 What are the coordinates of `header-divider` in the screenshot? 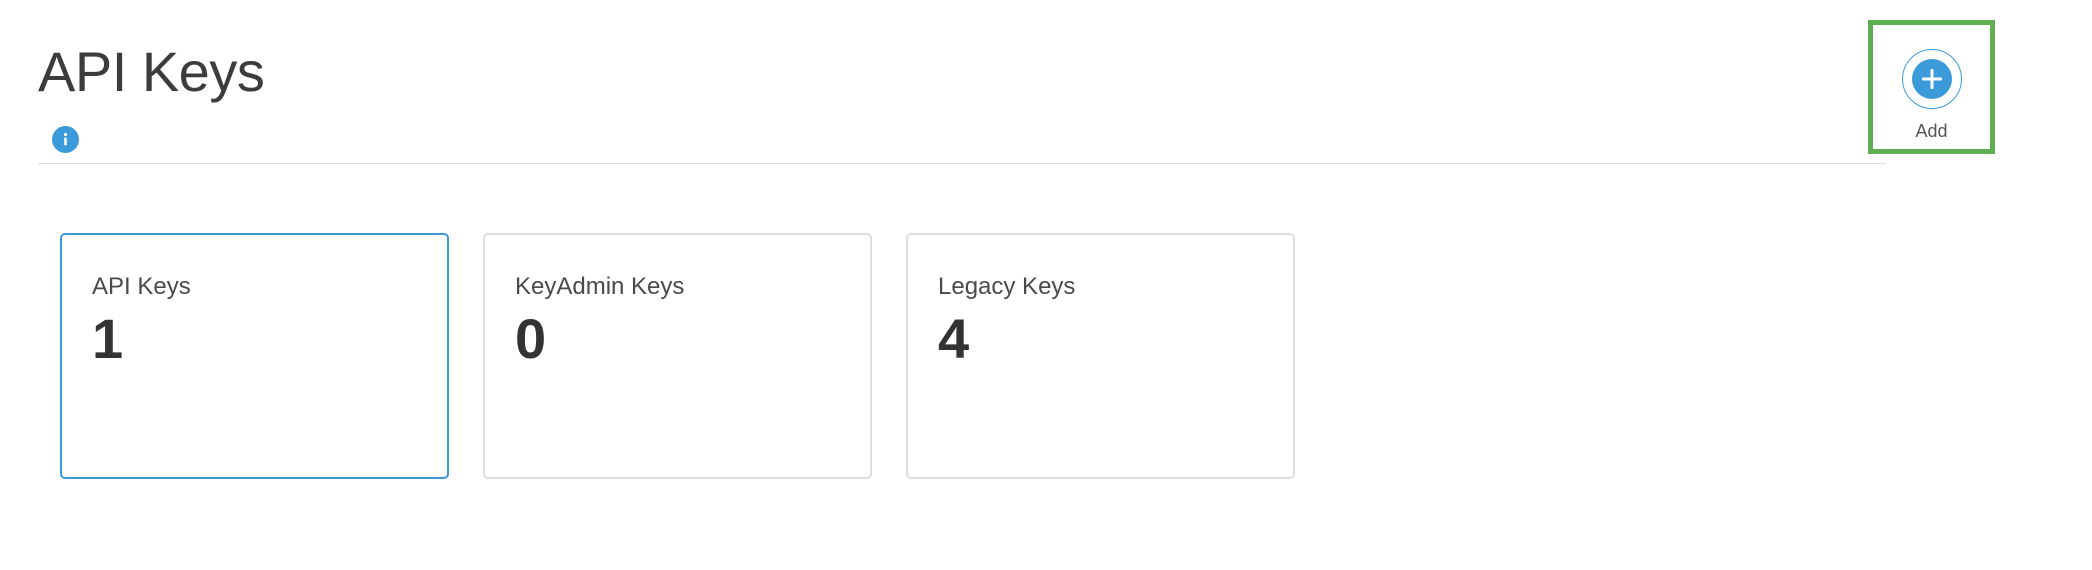 It's located at (962, 163).